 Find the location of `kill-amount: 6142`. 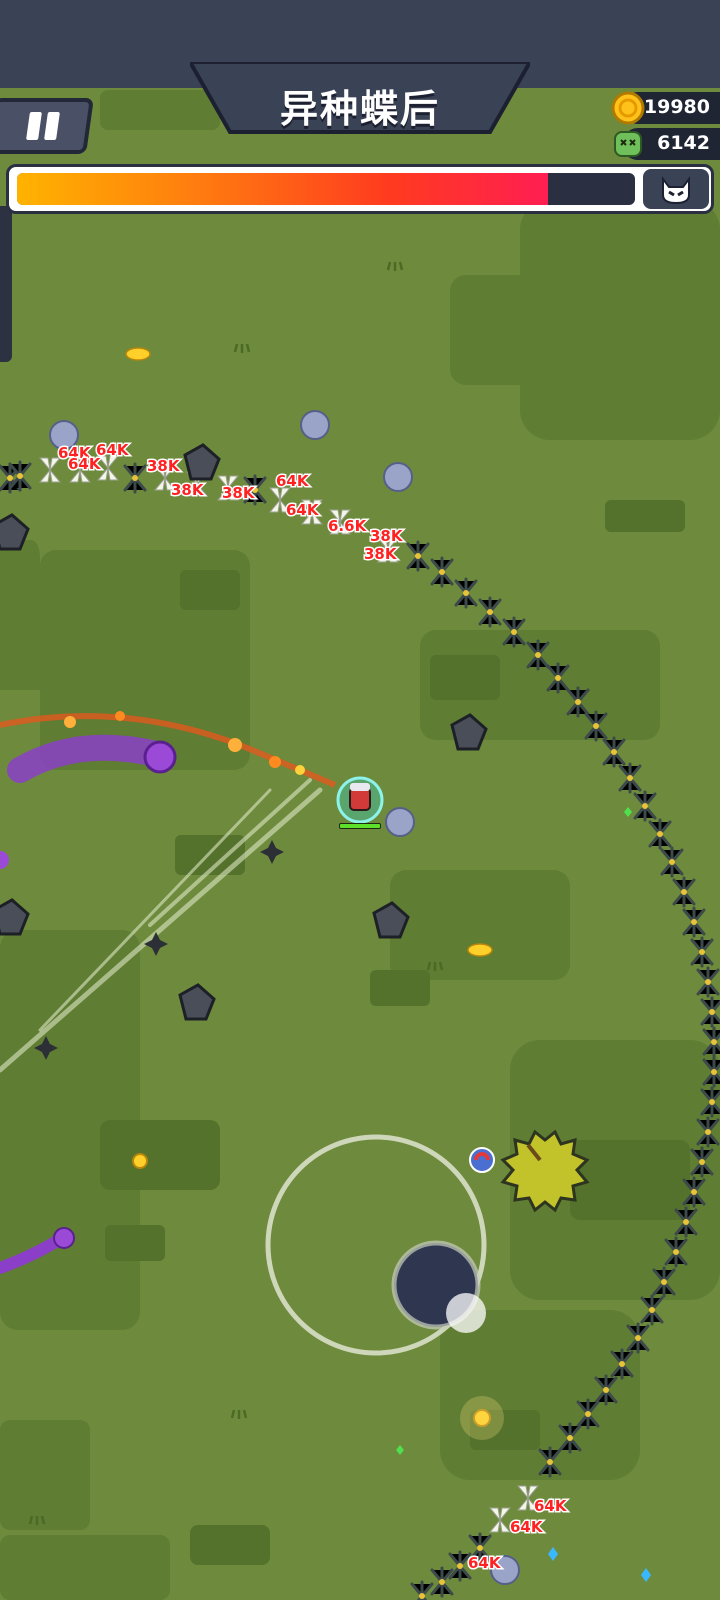

kill-amount: 6142 is located at coordinates (683, 143).